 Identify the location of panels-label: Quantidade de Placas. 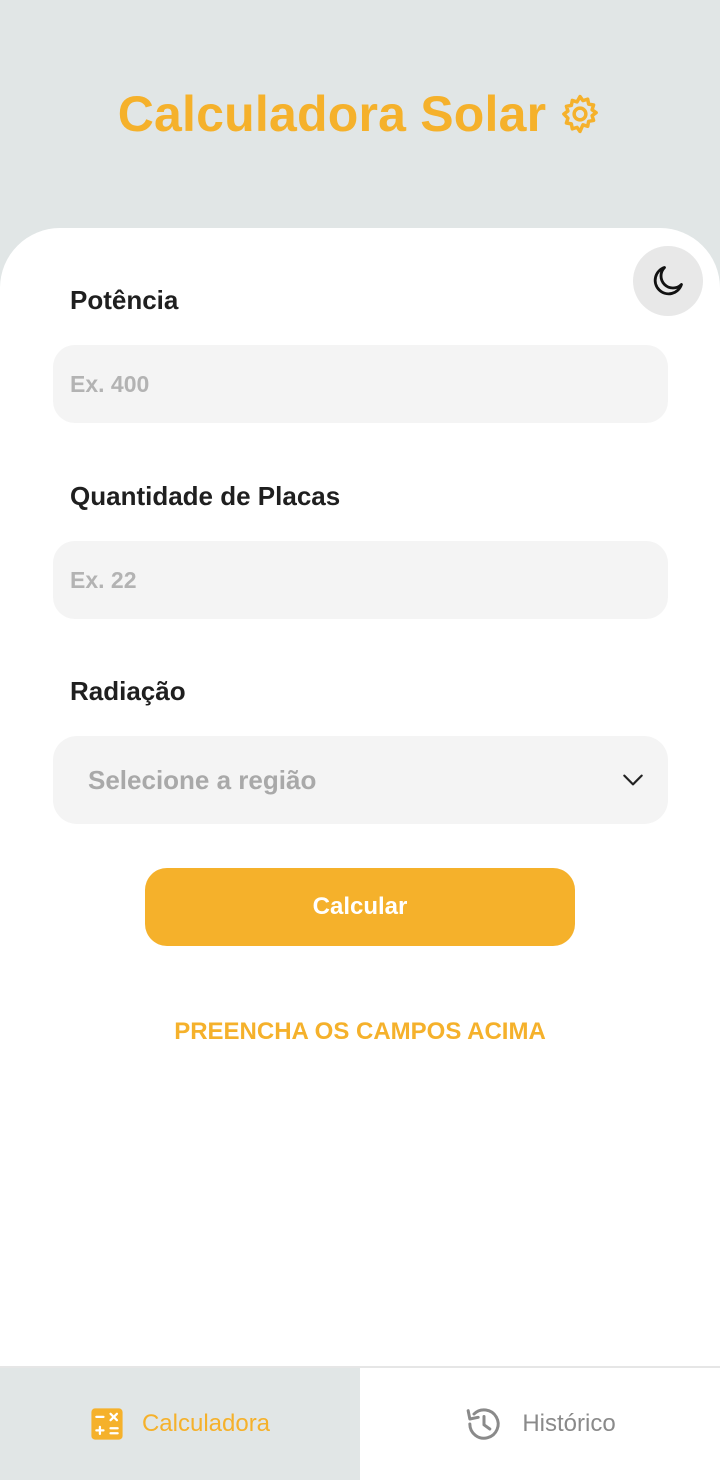
(205, 496).